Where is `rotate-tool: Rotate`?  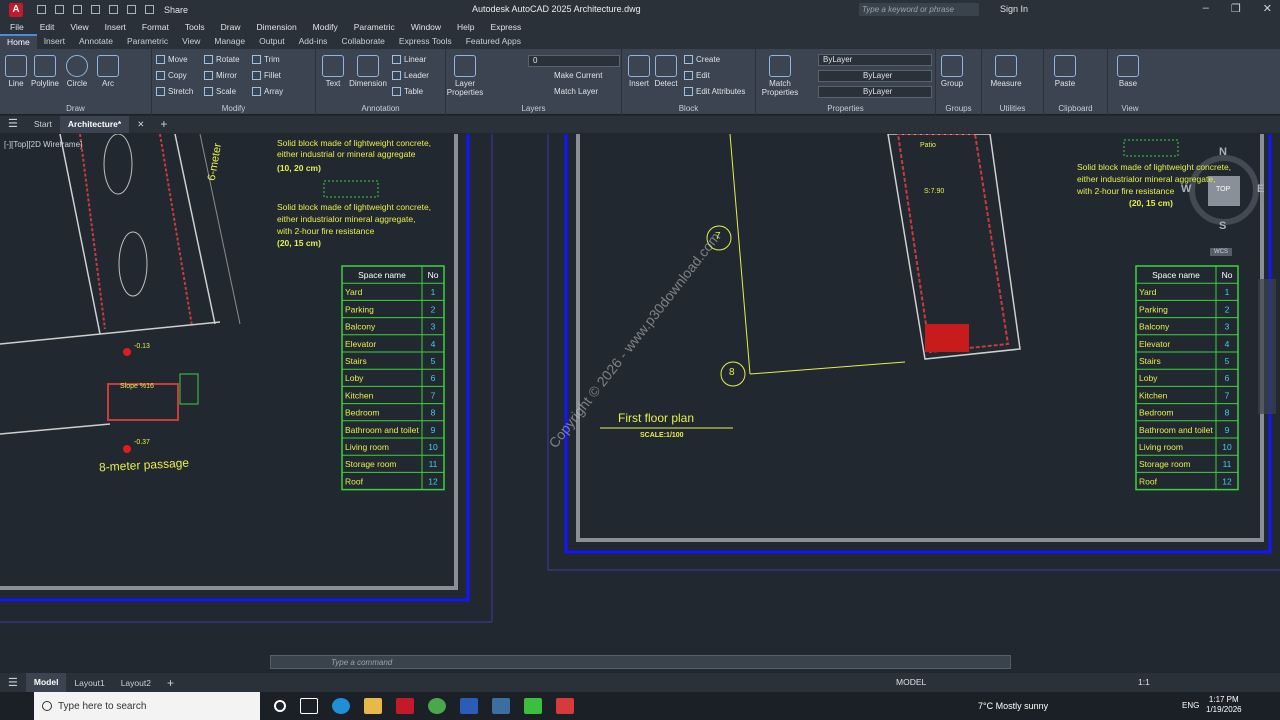 rotate-tool: Rotate is located at coordinates (222, 59).